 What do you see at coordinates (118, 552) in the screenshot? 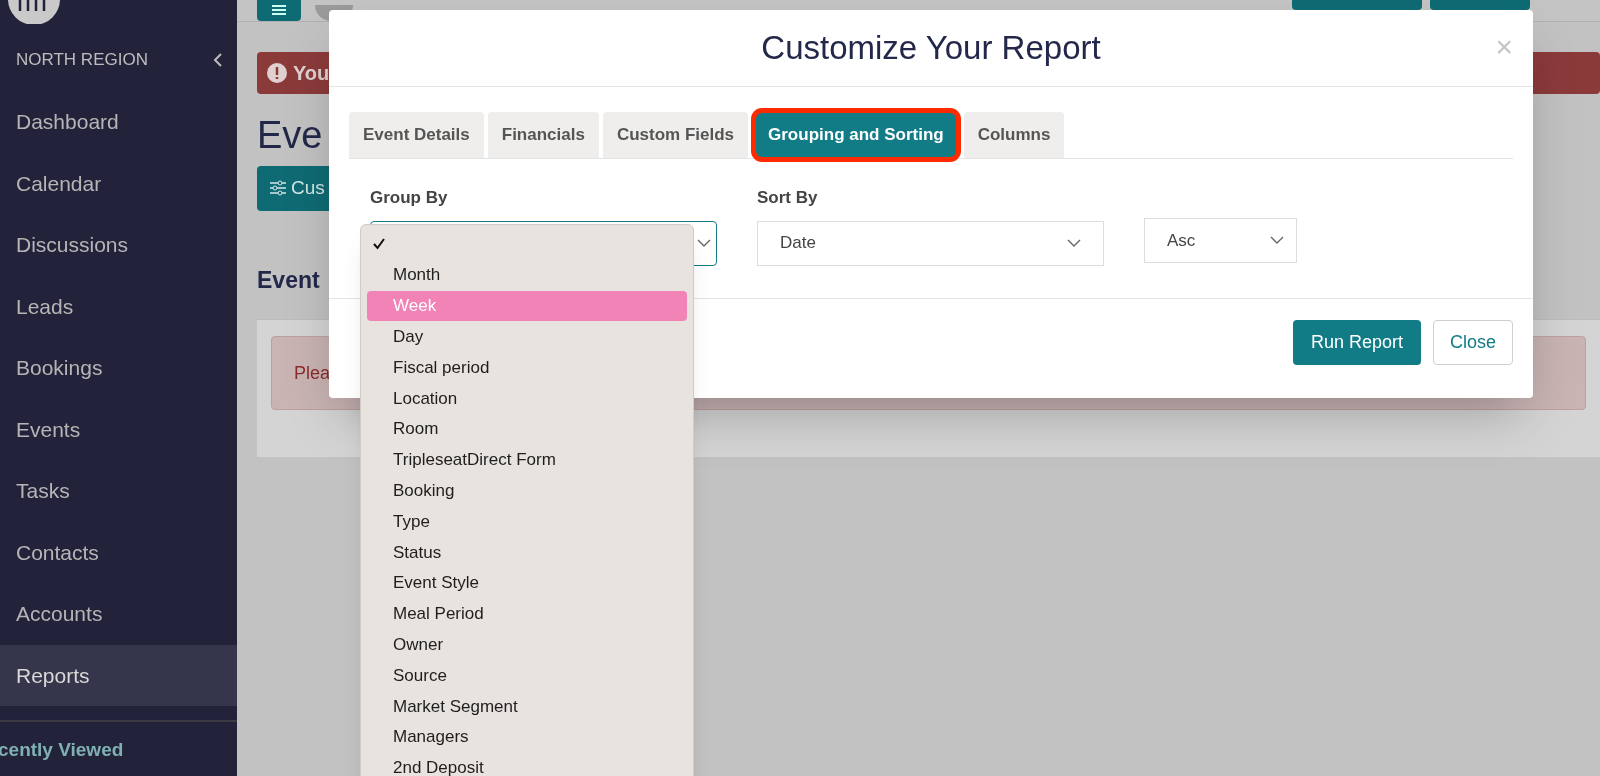
I see `nav-item: Contacts` at bounding box center [118, 552].